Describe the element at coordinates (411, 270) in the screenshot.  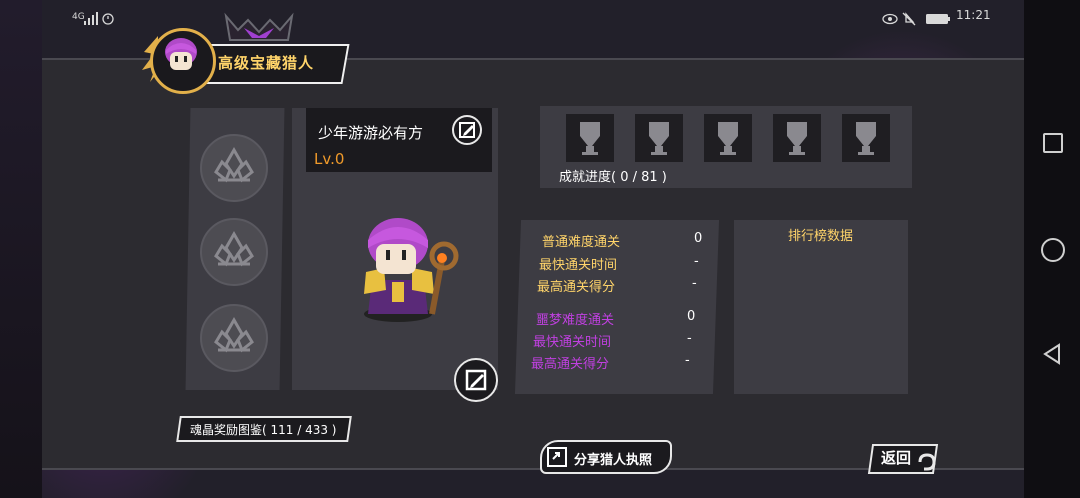
I see `character-sprite` at that location.